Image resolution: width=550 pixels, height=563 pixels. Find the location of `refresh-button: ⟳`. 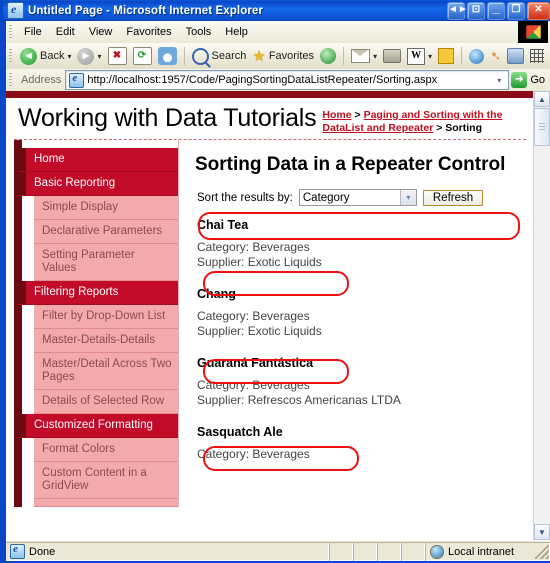

refresh-button: ⟳ is located at coordinates (142, 56).